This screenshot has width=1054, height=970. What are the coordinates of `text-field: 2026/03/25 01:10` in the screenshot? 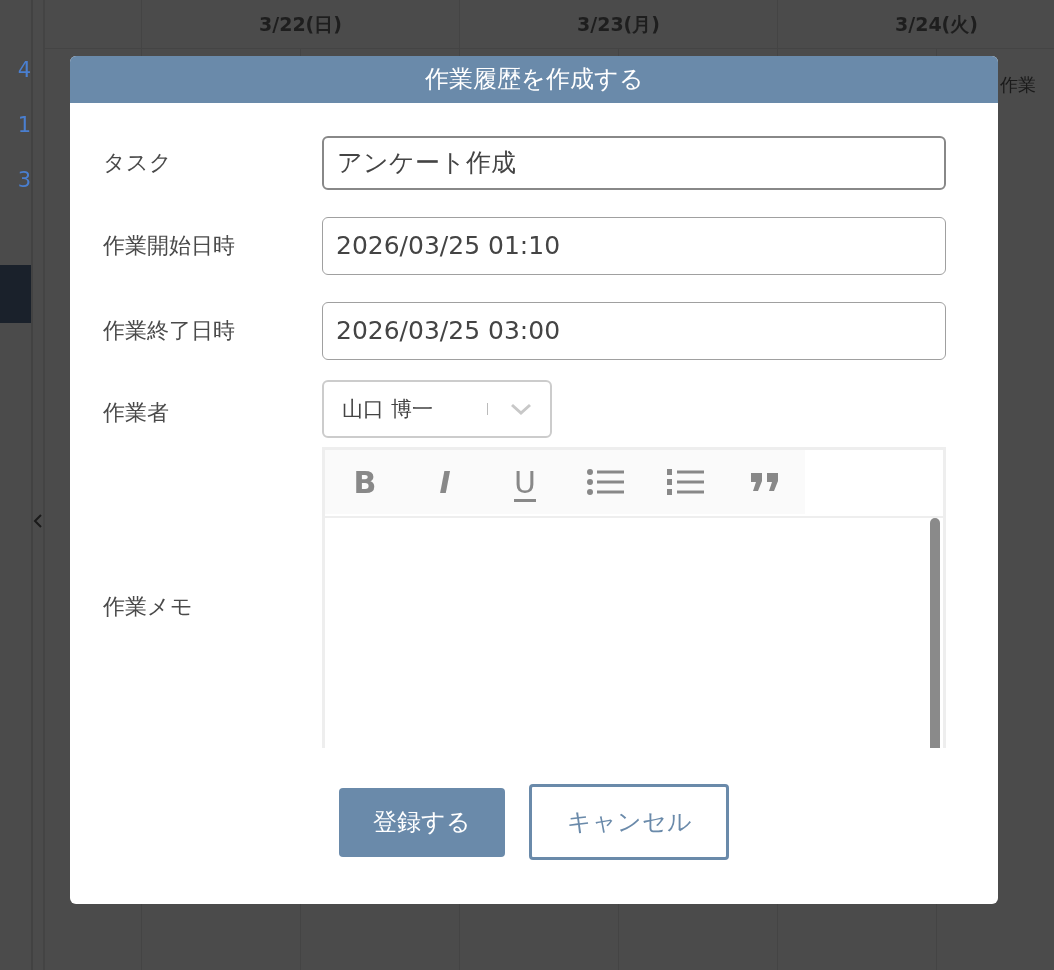 It's located at (634, 246).